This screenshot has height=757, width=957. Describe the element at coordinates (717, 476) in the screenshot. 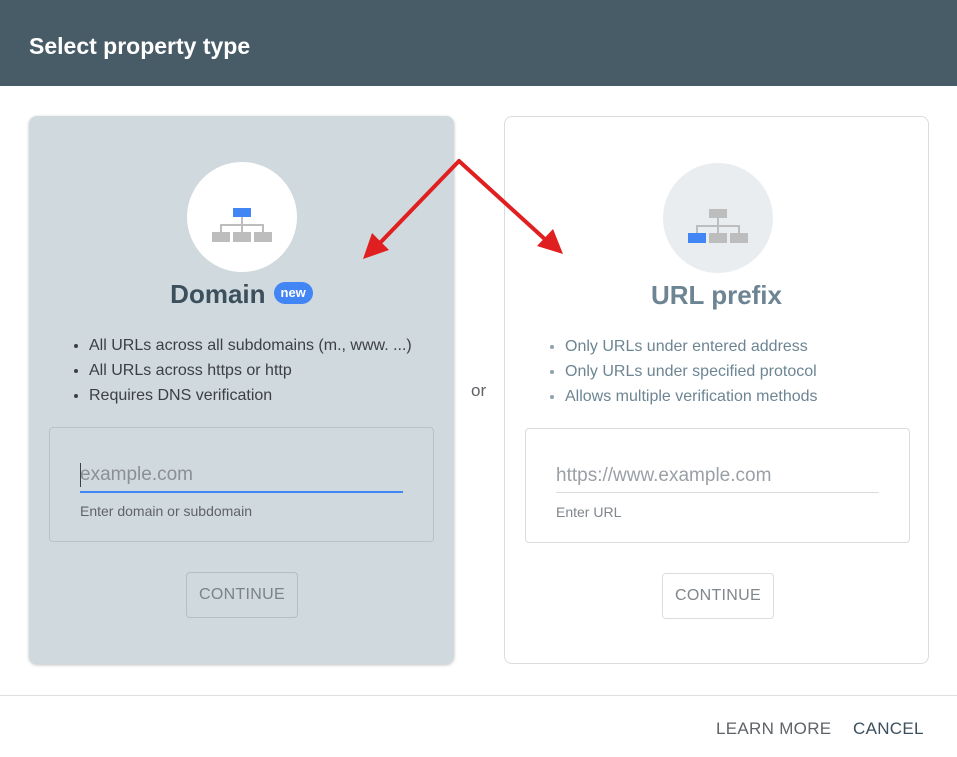

I see `url-input` at that location.